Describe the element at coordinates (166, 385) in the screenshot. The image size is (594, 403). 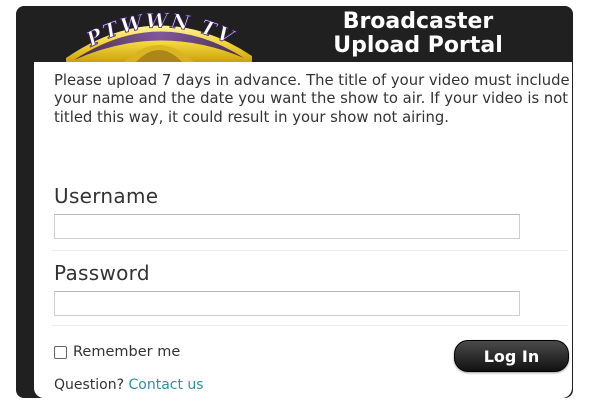
I see `contact-us-link: Contact us` at that location.